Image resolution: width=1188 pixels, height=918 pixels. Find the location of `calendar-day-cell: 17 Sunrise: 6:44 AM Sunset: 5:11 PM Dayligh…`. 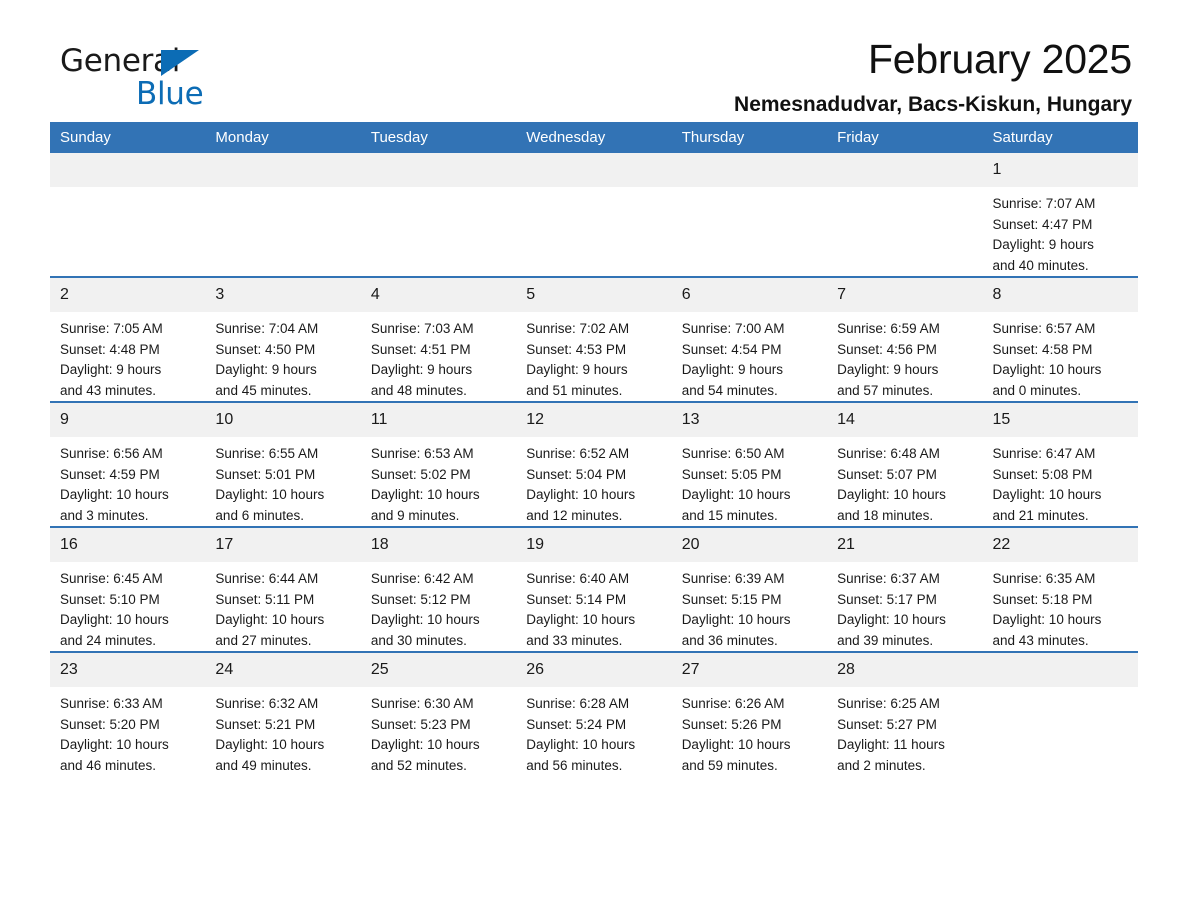

calendar-day-cell: 17 Sunrise: 6:44 AM Sunset: 5:11 PM Dayligh… is located at coordinates (283, 589).